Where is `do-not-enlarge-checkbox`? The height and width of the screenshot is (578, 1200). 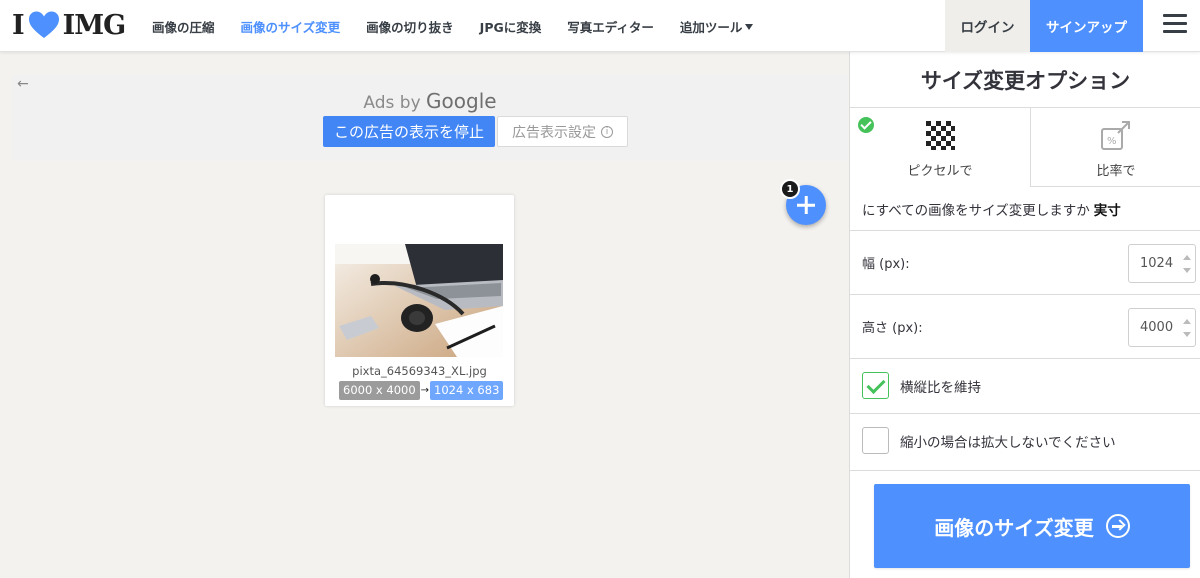 do-not-enlarge-checkbox is located at coordinates (875, 440).